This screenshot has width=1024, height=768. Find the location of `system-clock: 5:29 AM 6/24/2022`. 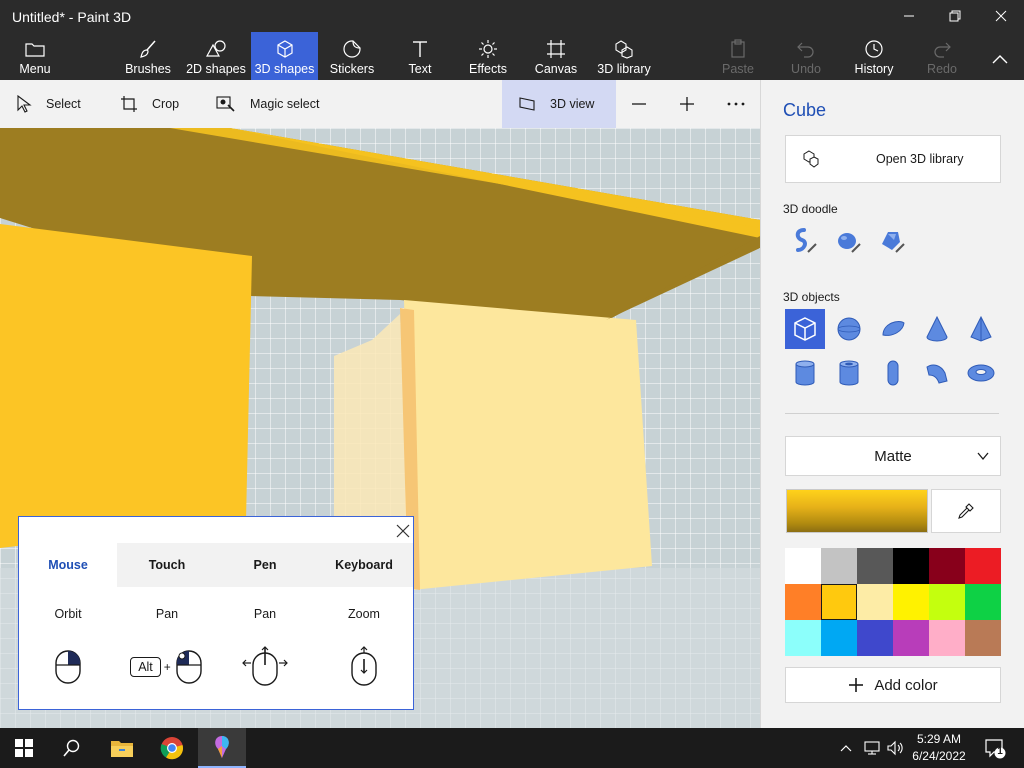

system-clock: 5:29 AM 6/24/2022 is located at coordinates (939, 748).